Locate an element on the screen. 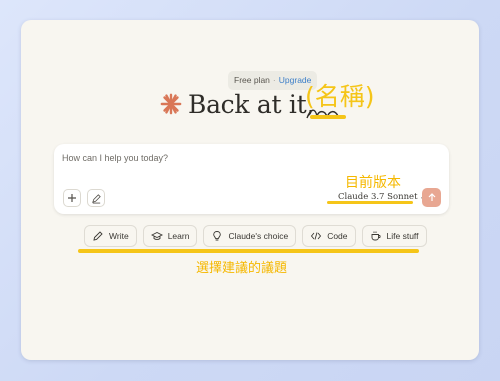 The height and width of the screenshot is (381, 500). pencil-icon is located at coordinates (98, 236).